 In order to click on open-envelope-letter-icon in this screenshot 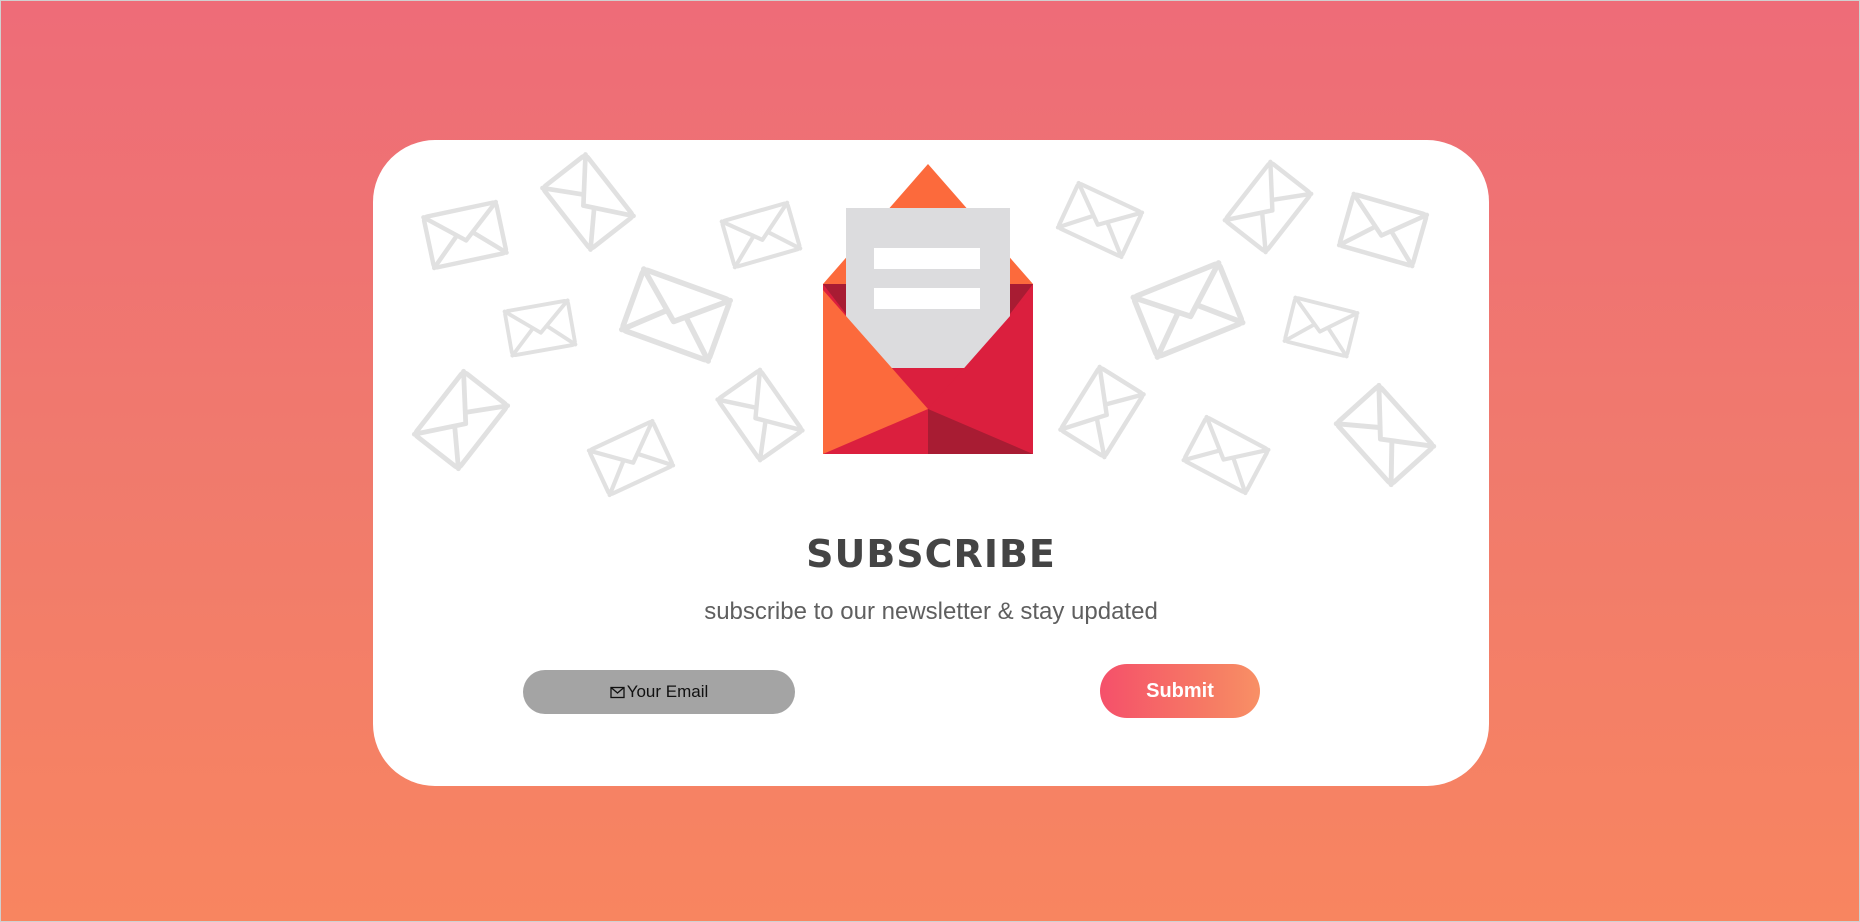, I will do `click(928, 309)`.